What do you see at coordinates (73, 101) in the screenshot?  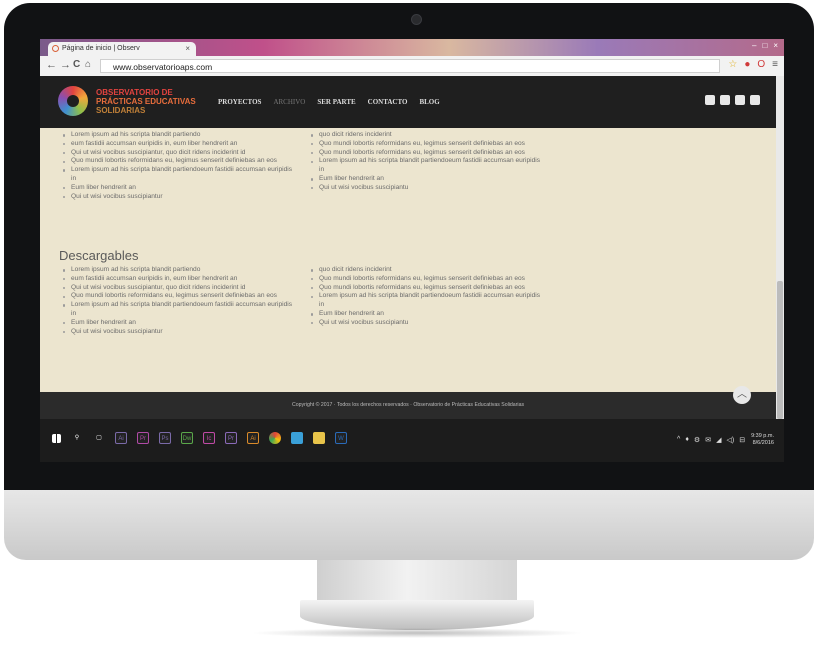 I see `logo-icon` at bounding box center [73, 101].